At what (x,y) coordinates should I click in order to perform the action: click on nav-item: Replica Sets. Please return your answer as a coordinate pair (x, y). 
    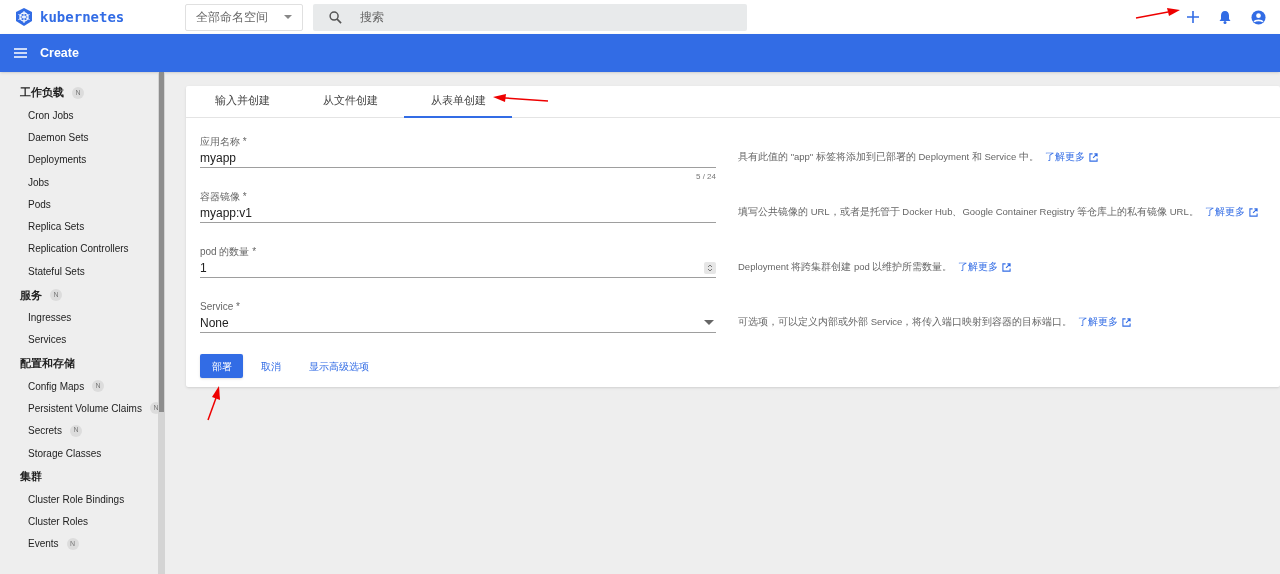
    Looking at the image, I should click on (56, 227).